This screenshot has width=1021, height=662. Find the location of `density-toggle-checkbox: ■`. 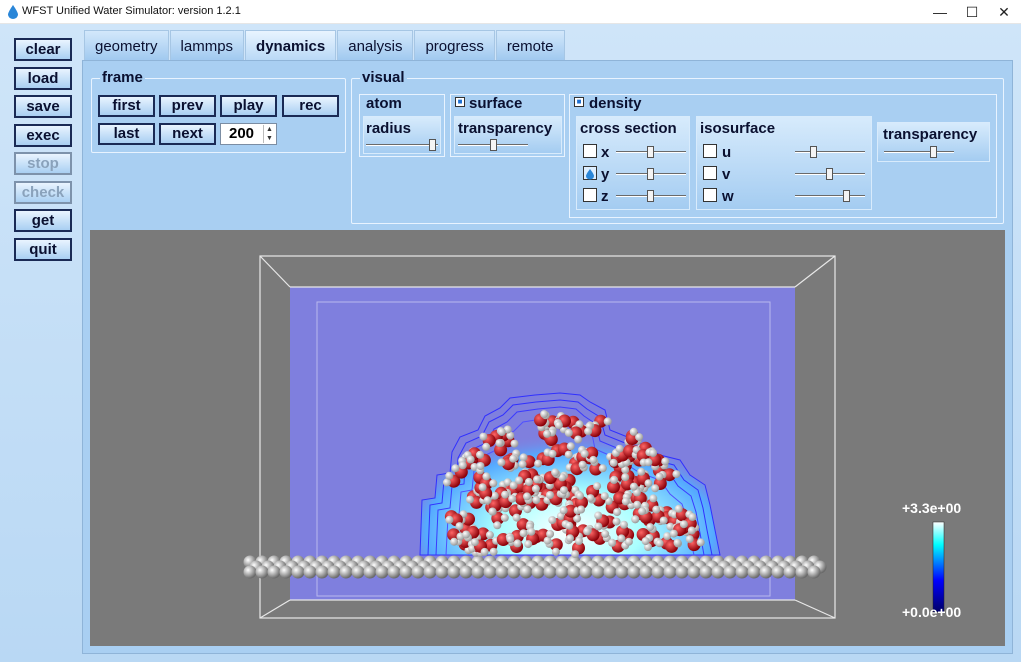

density-toggle-checkbox: ■ is located at coordinates (579, 102).